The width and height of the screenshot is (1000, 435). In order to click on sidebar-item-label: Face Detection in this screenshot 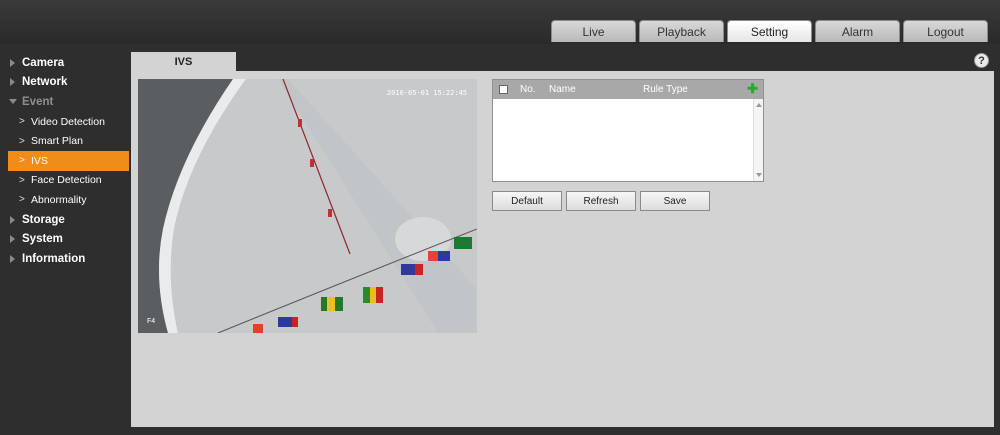, I will do `click(66, 180)`.